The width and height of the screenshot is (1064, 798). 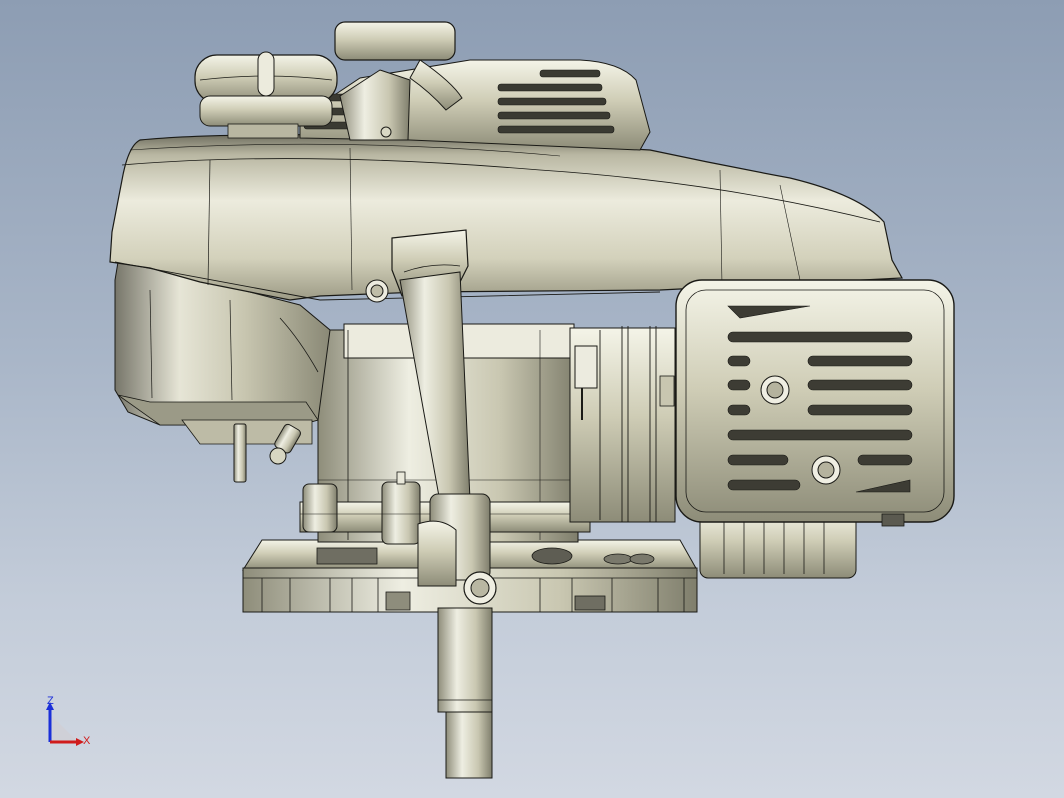 What do you see at coordinates (65, 724) in the screenshot?
I see `triad-axes` at bounding box center [65, 724].